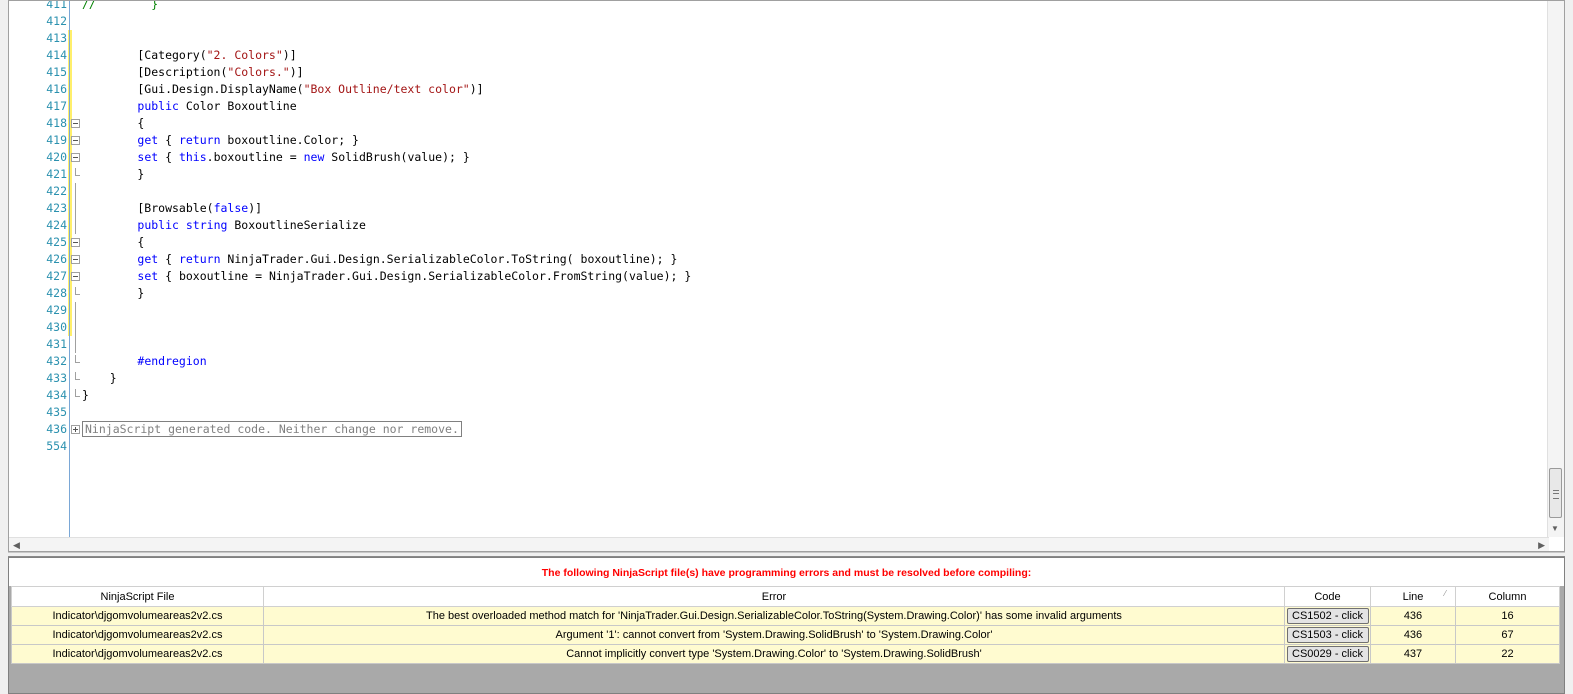 This screenshot has width=1573, height=694. I want to click on line-number: 422, so click(56, 191).